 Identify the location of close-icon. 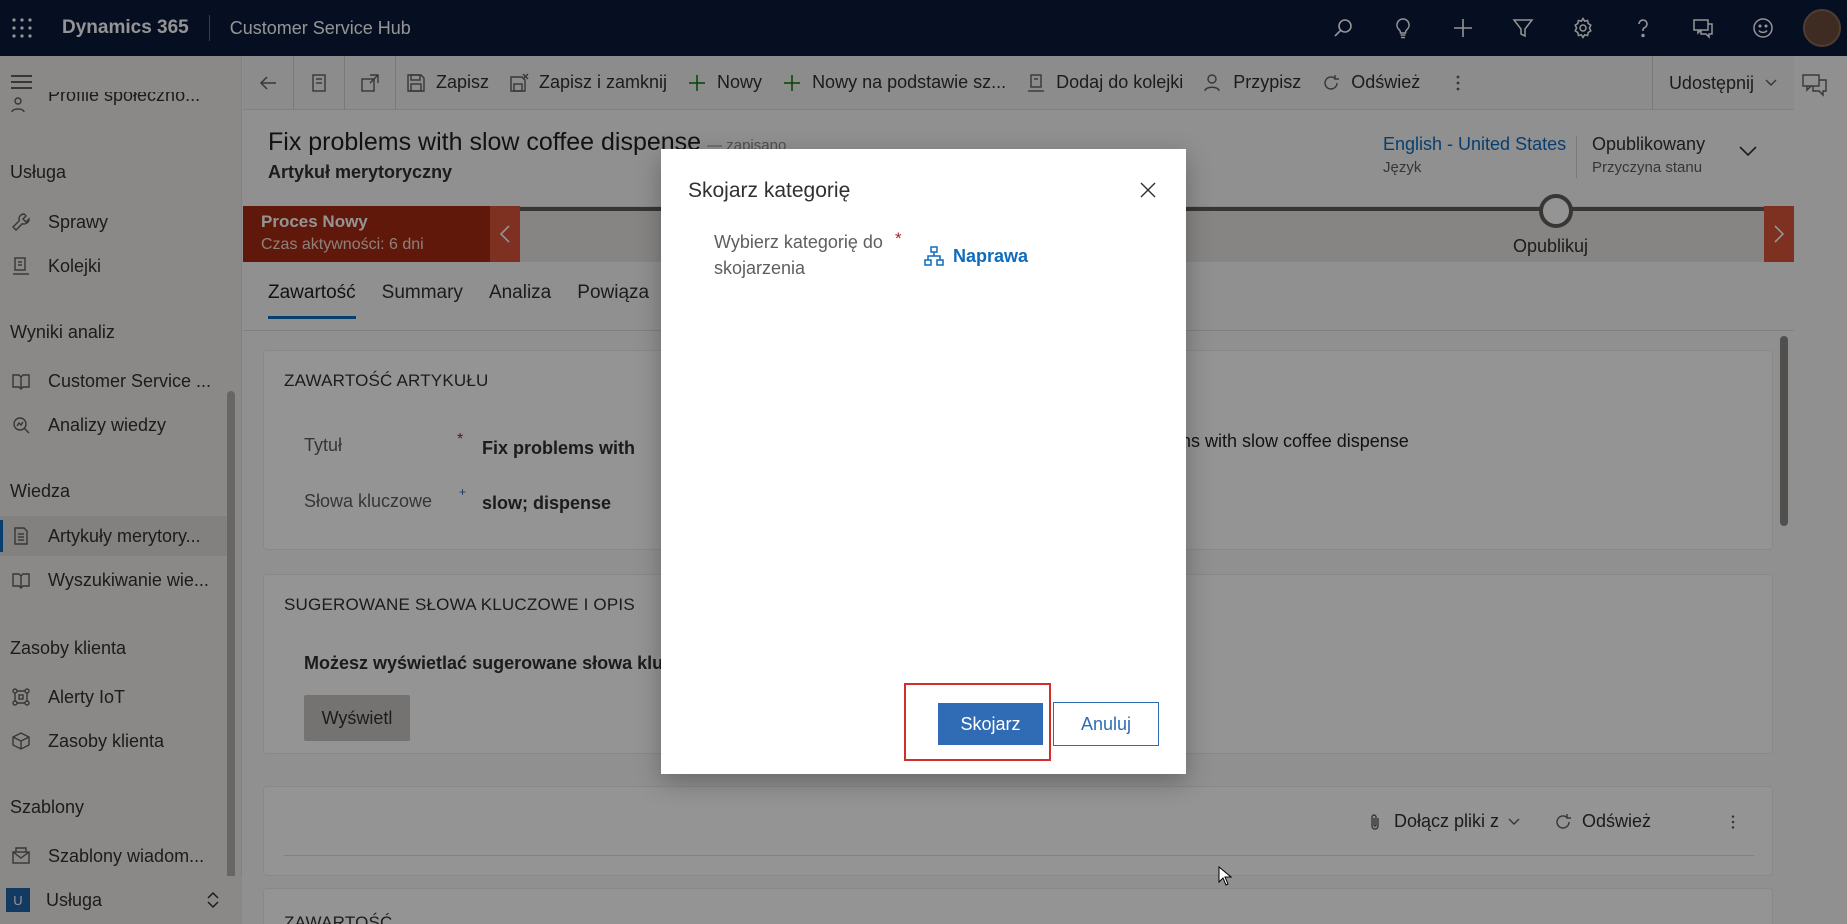
(1148, 190).